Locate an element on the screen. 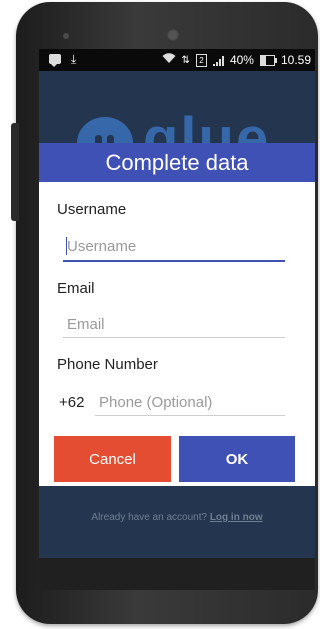 This screenshot has height=629, width=320. message-icon is located at coordinates (55, 60).